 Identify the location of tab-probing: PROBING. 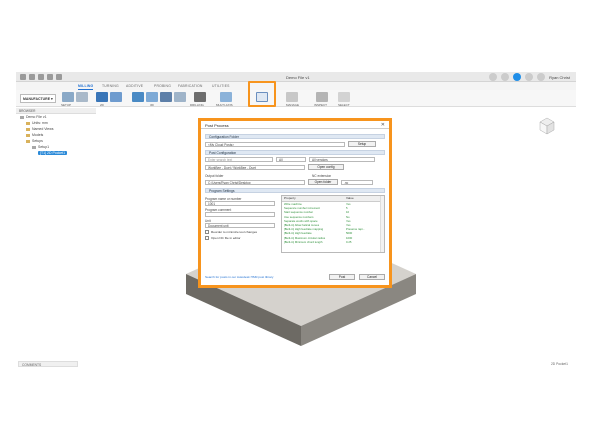
(162, 86).